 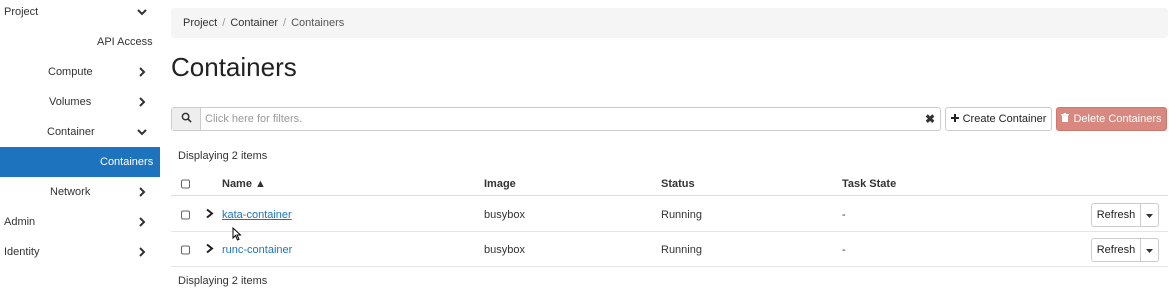 What do you see at coordinates (127, 162) in the screenshot?
I see `sidebar-item-label: Containers` at bounding box center [127, 162].